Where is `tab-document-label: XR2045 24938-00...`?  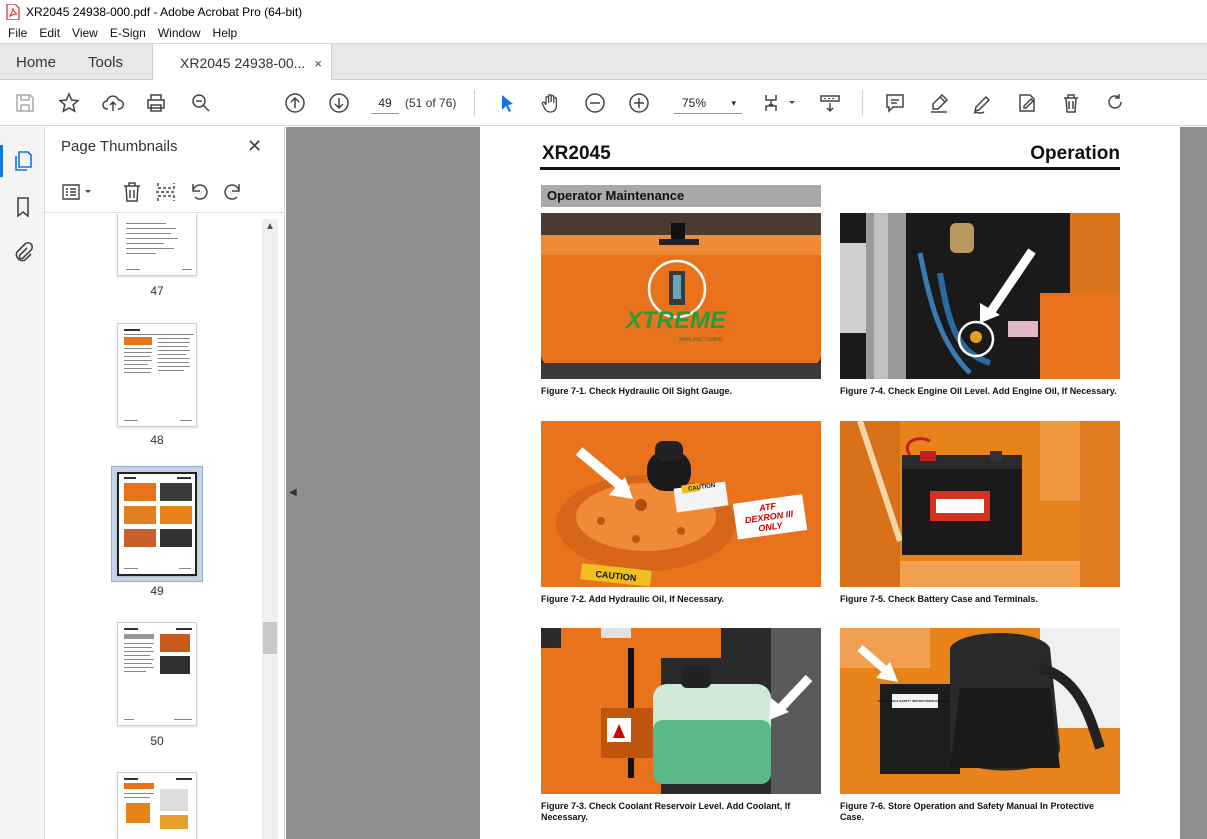
tab-document-label: XR2045 24938-00... is located at coordinates (243, 63).